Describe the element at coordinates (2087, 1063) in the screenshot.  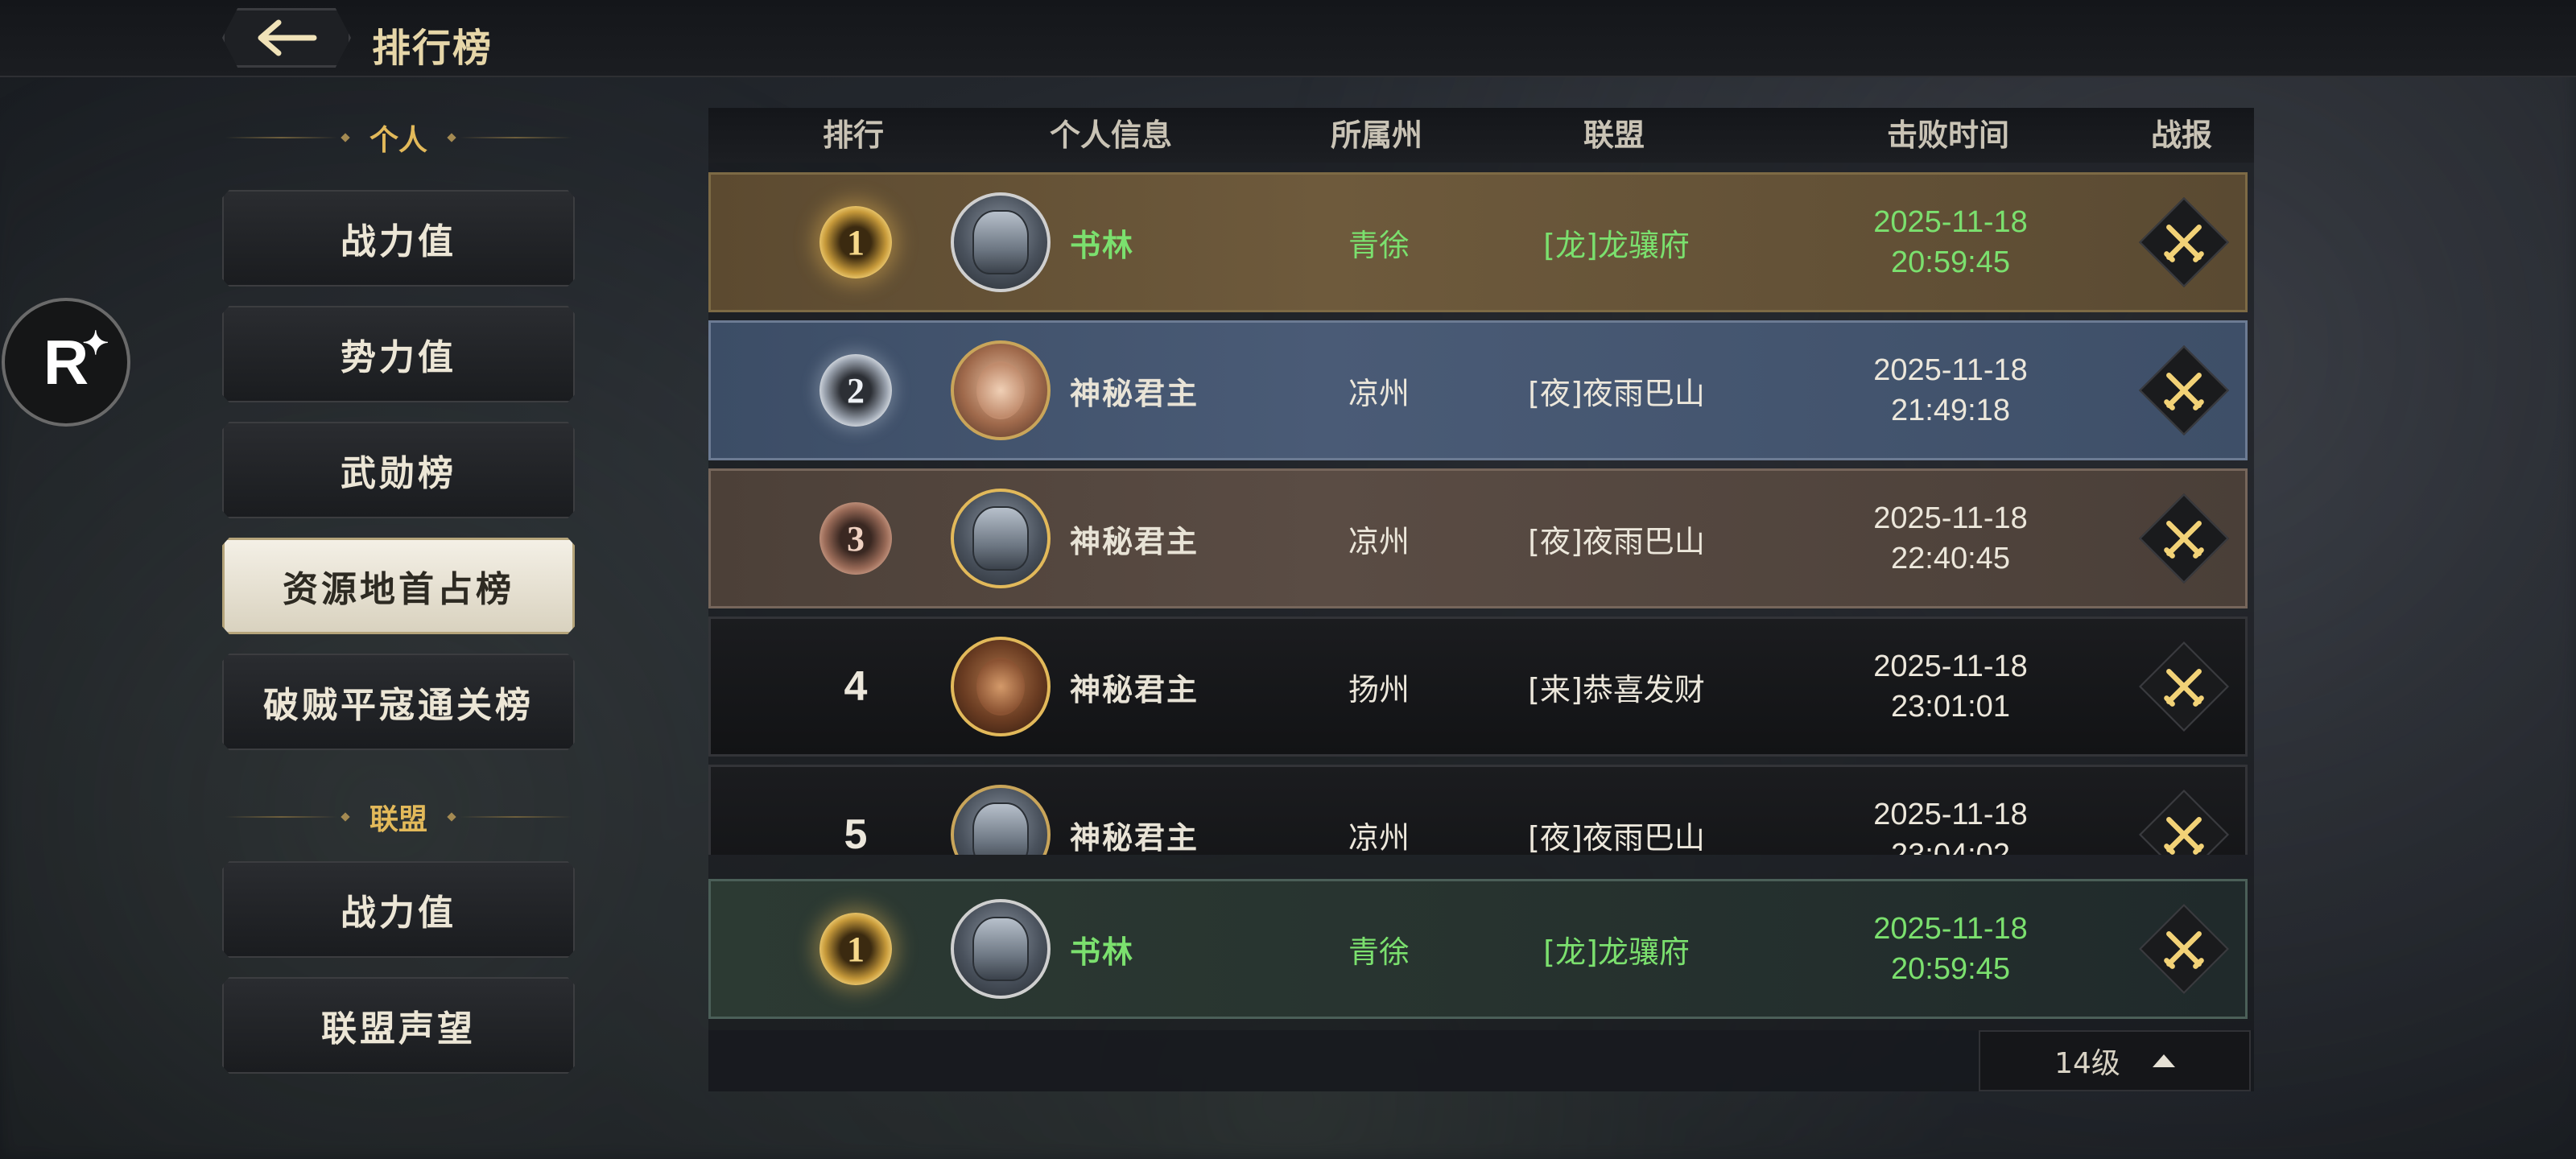
I see `level-label: 14级` at that location.